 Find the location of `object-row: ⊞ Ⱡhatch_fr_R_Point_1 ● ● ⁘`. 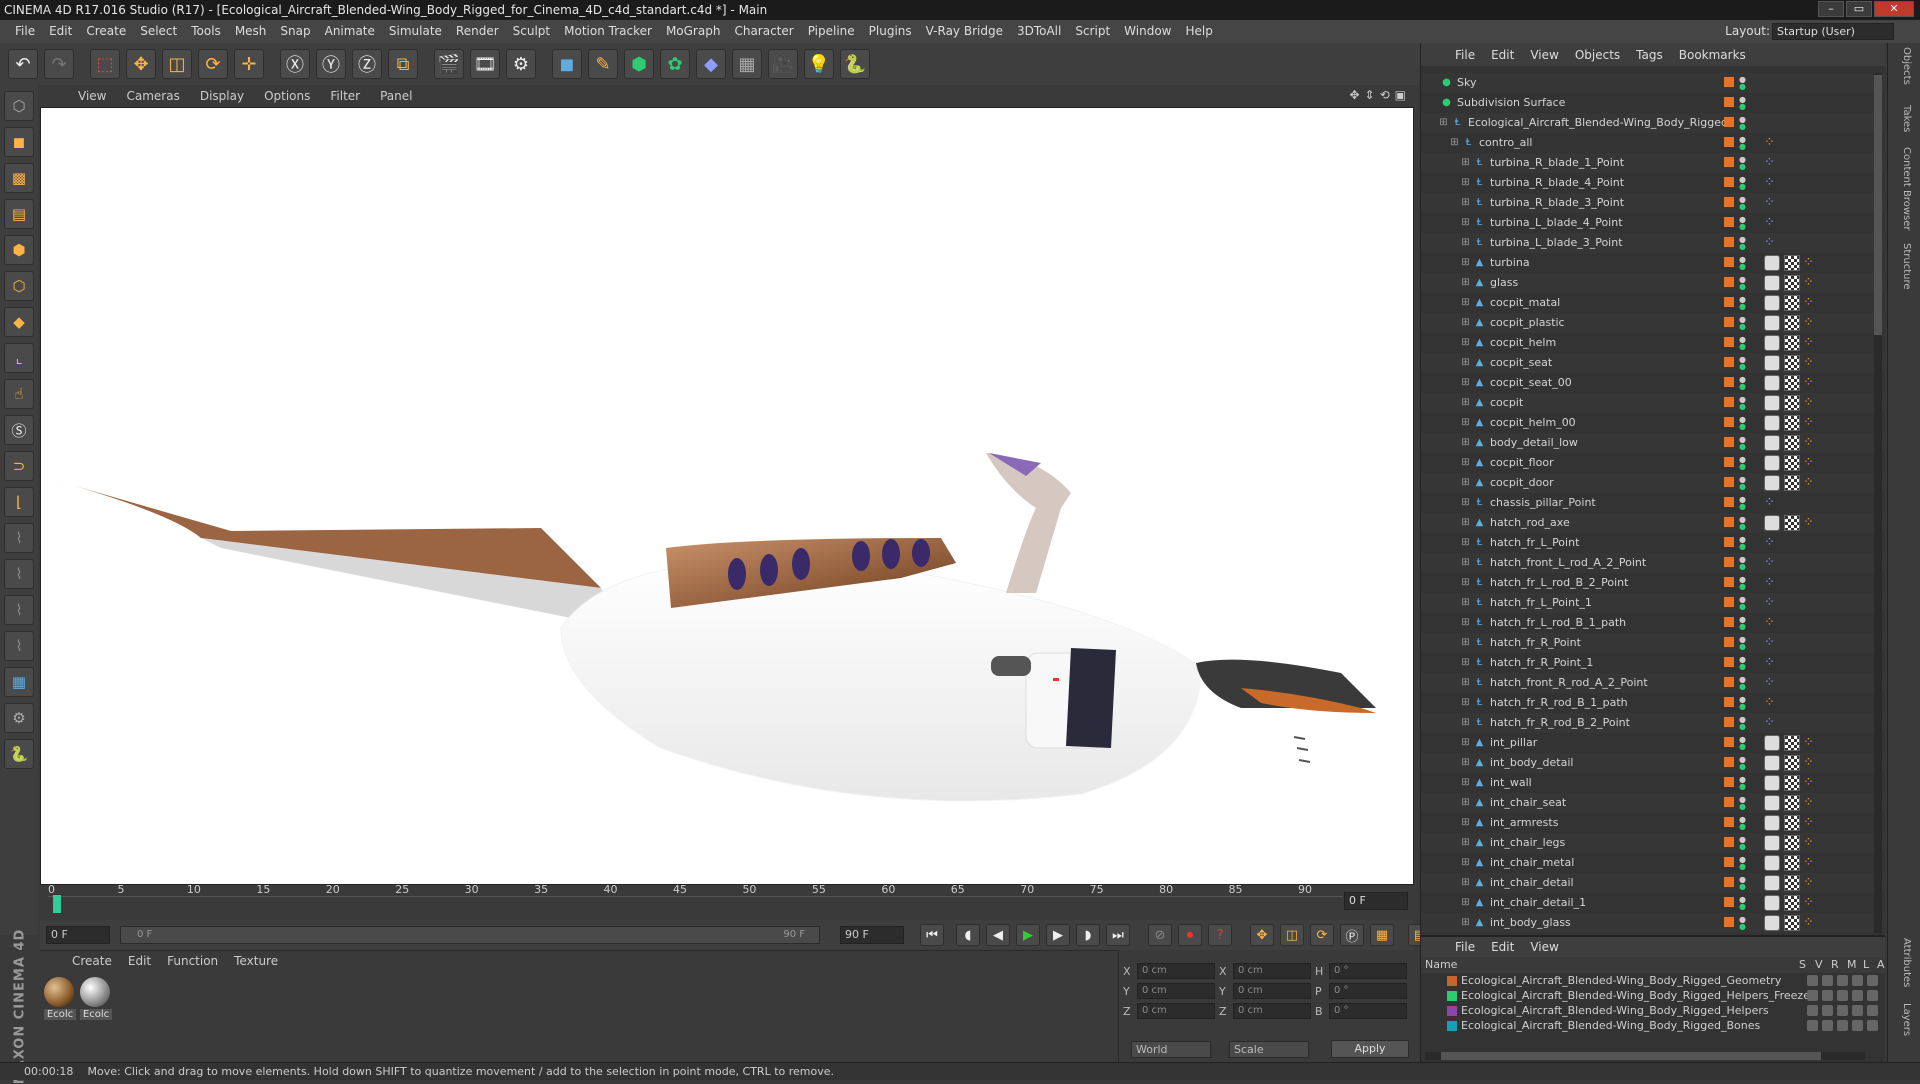

object-row: ⊞ Ⱡhatch_fr_R_Point_1 ● ● ⁘ is located at coordinates (1653, 663).